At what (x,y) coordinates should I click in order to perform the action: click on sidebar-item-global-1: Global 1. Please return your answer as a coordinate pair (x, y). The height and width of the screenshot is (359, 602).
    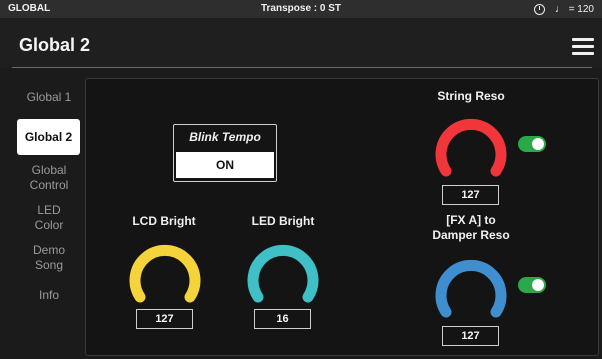
    Looking at the image, I should click on (49, 97).